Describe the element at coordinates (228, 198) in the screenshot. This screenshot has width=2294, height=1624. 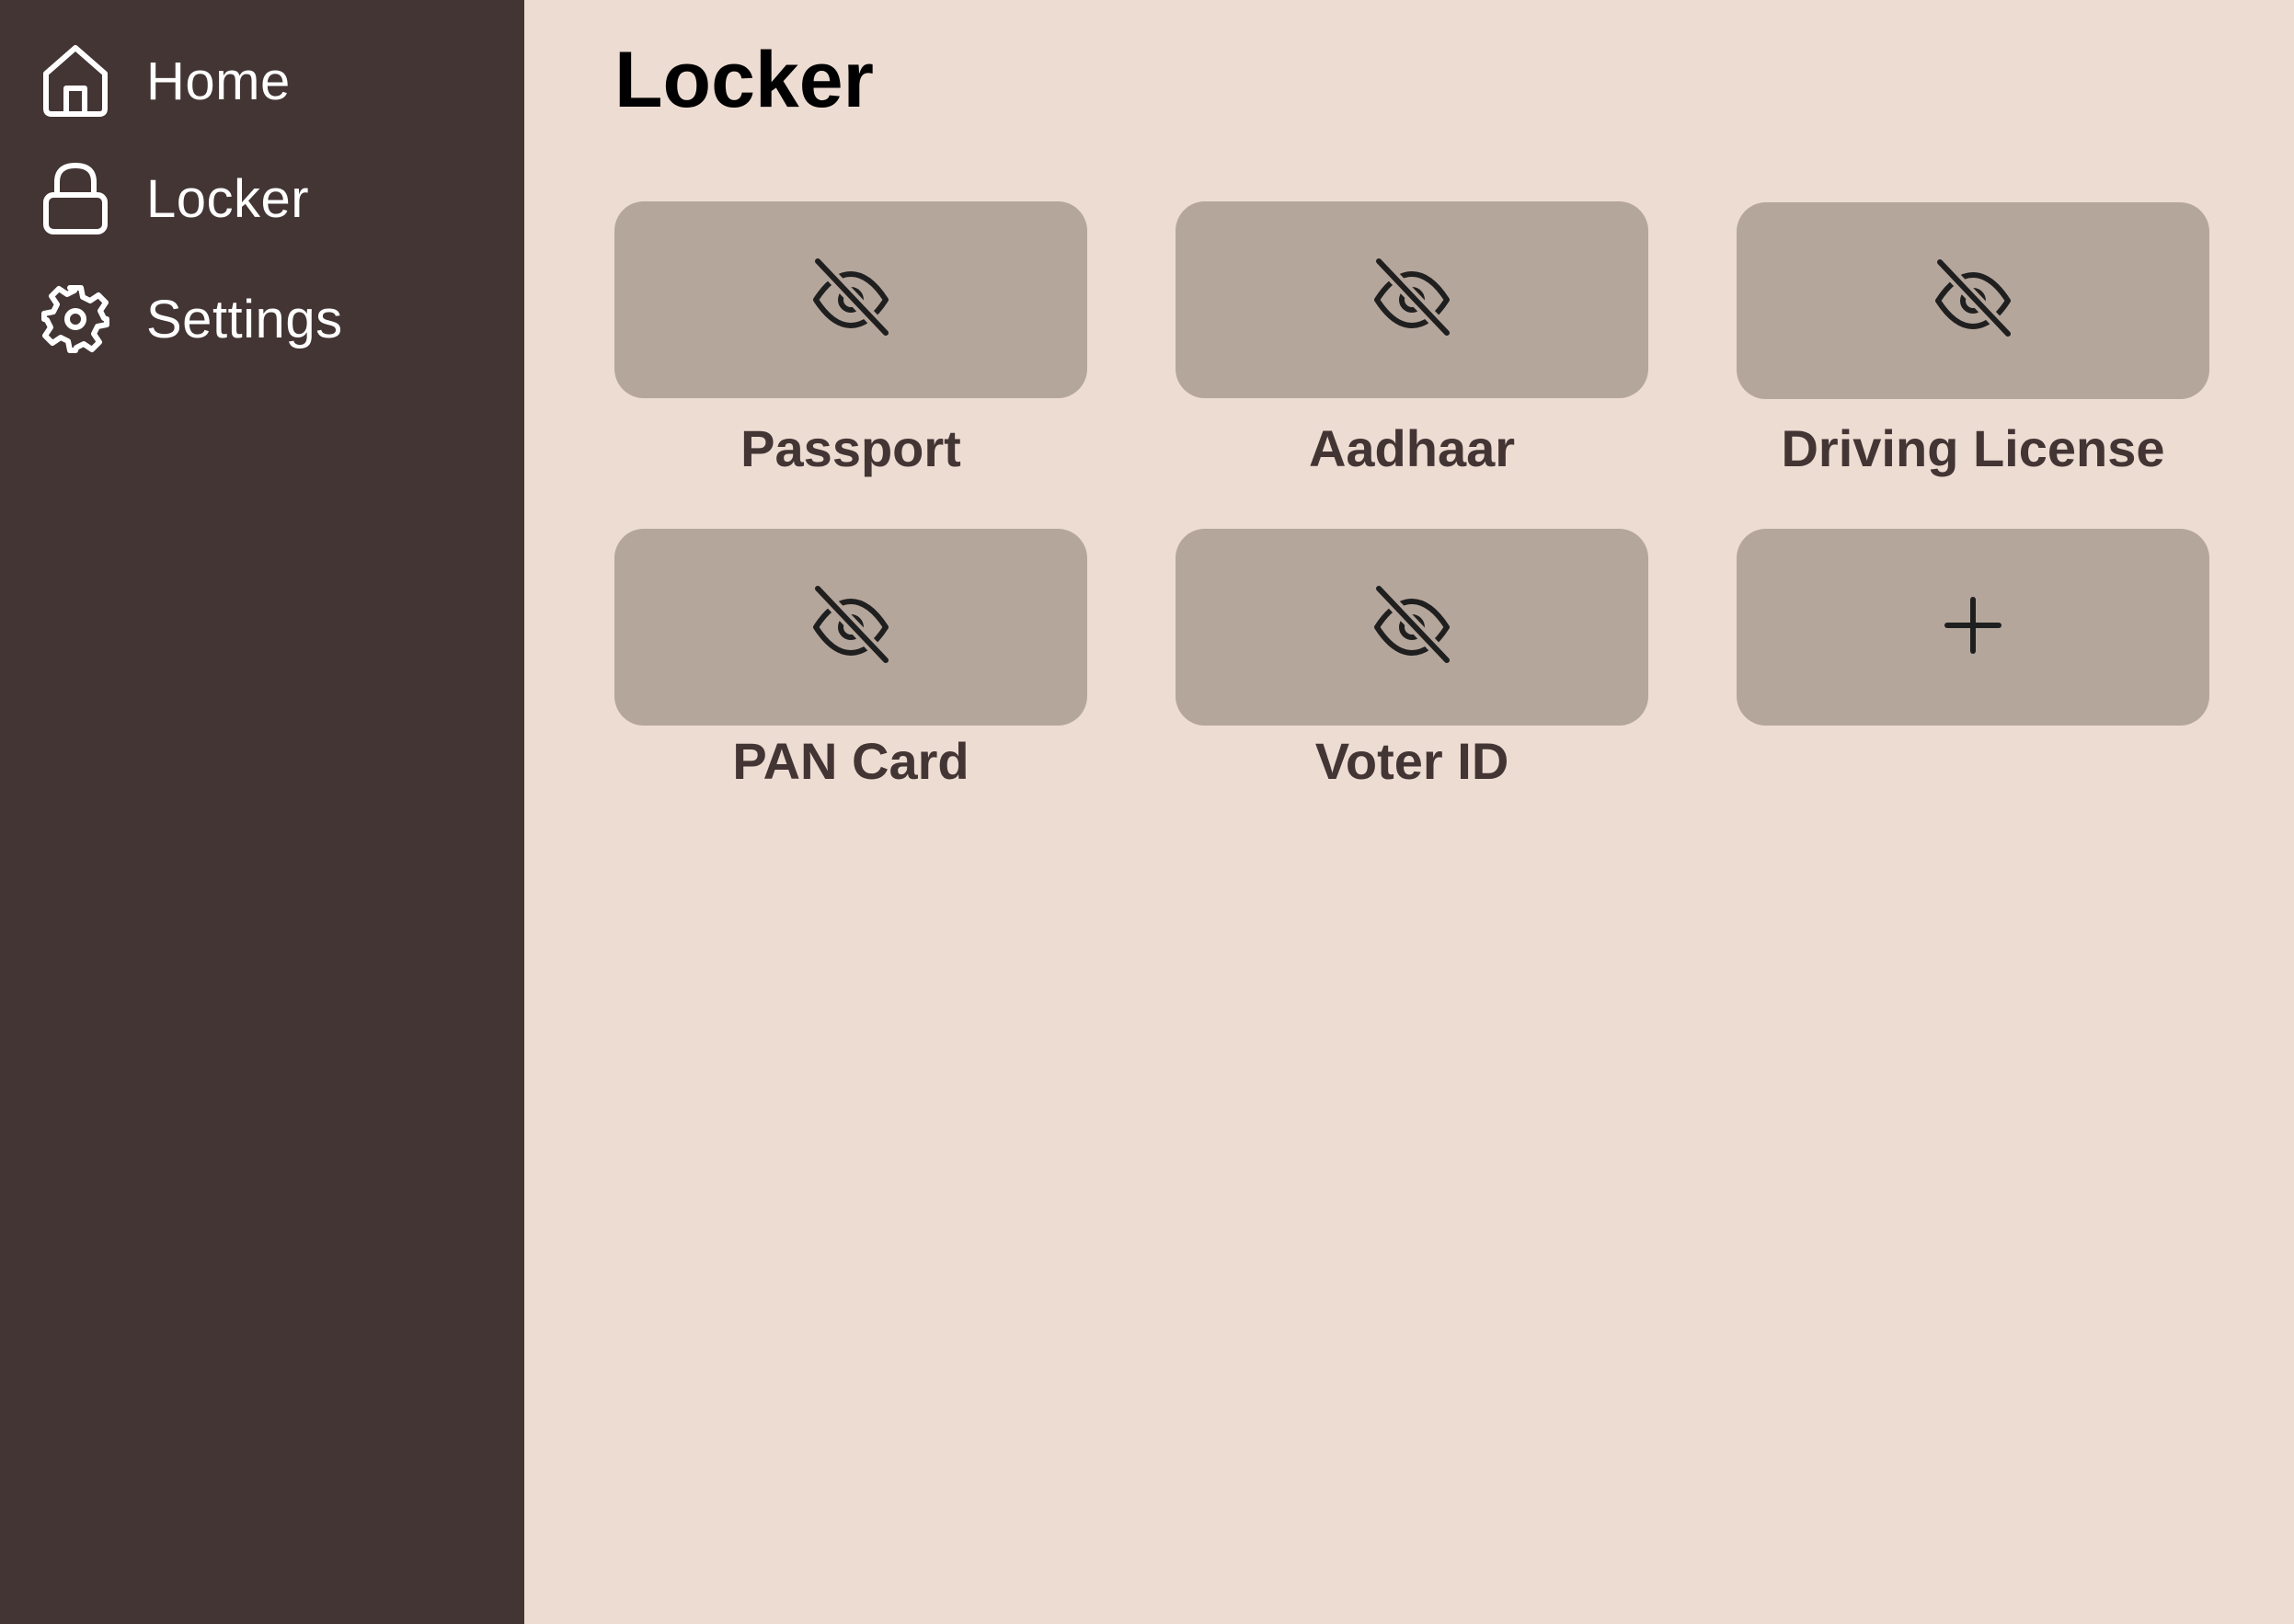
I see `sidebar-item-label: Locker` at that location.